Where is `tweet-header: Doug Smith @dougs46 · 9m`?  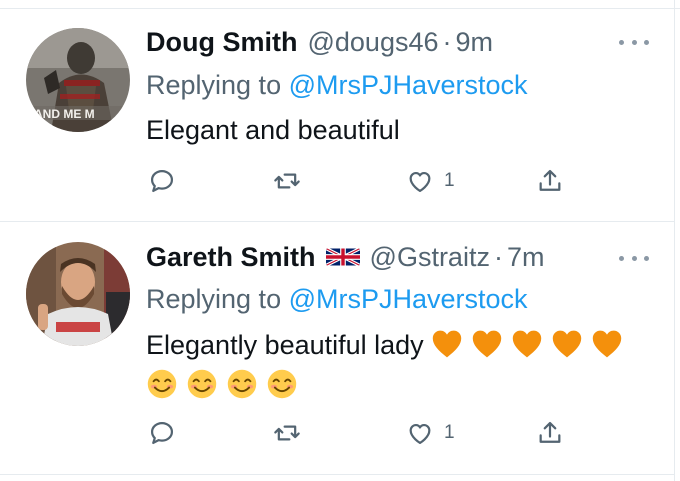 tweet-header: Doug Smith @dougs46 · 9m is located at coordinates (319, 42).